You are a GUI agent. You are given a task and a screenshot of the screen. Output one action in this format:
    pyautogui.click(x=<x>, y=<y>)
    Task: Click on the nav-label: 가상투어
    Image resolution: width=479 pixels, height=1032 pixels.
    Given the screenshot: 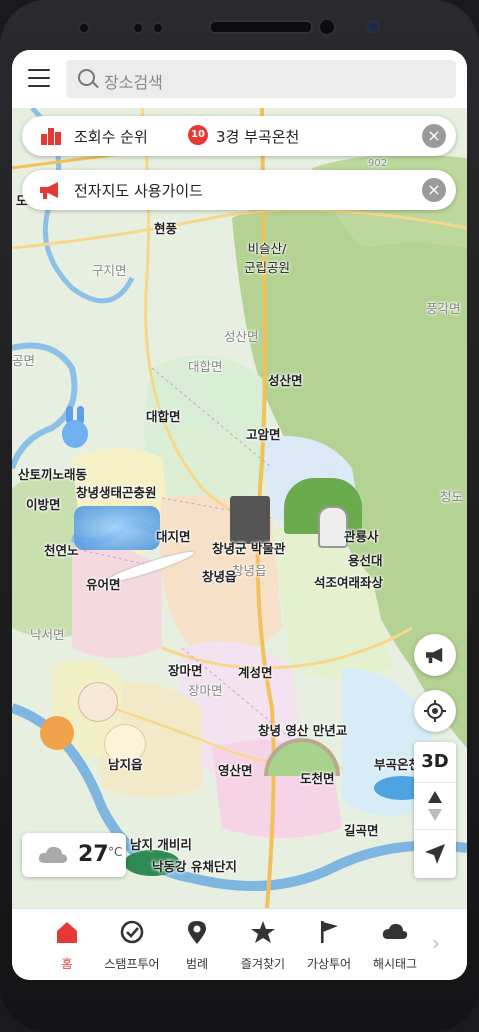 What is the action you would take?
    pyautogui.click(x=329, y=964)
    